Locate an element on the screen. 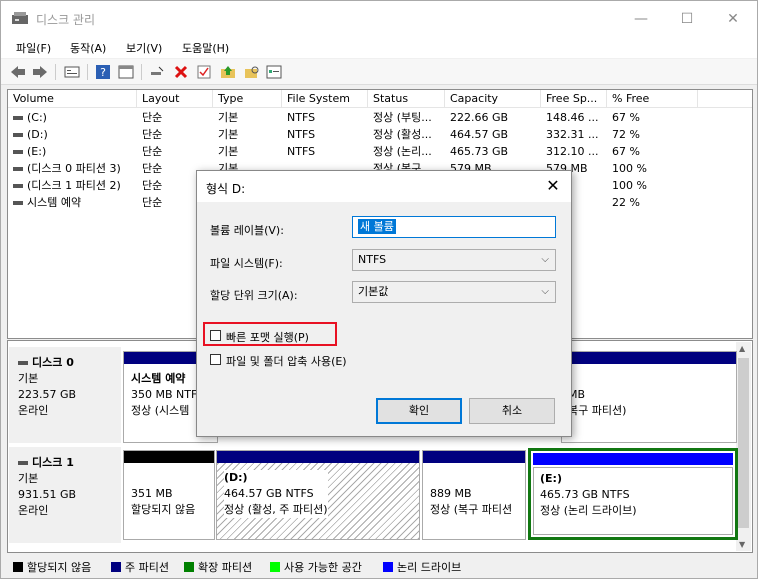 This screenshot has height=579, width=758. menu-bar: 파일(F) 동작(A) 보기(V) 도움말(H) is located at coordinates (379, 47).